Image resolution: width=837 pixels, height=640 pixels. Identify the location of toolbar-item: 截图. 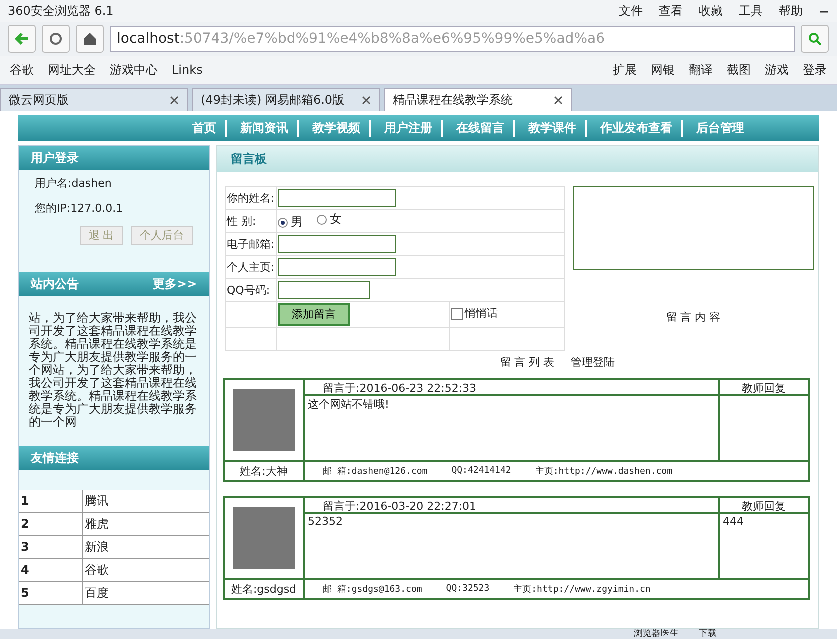
(739, 70).